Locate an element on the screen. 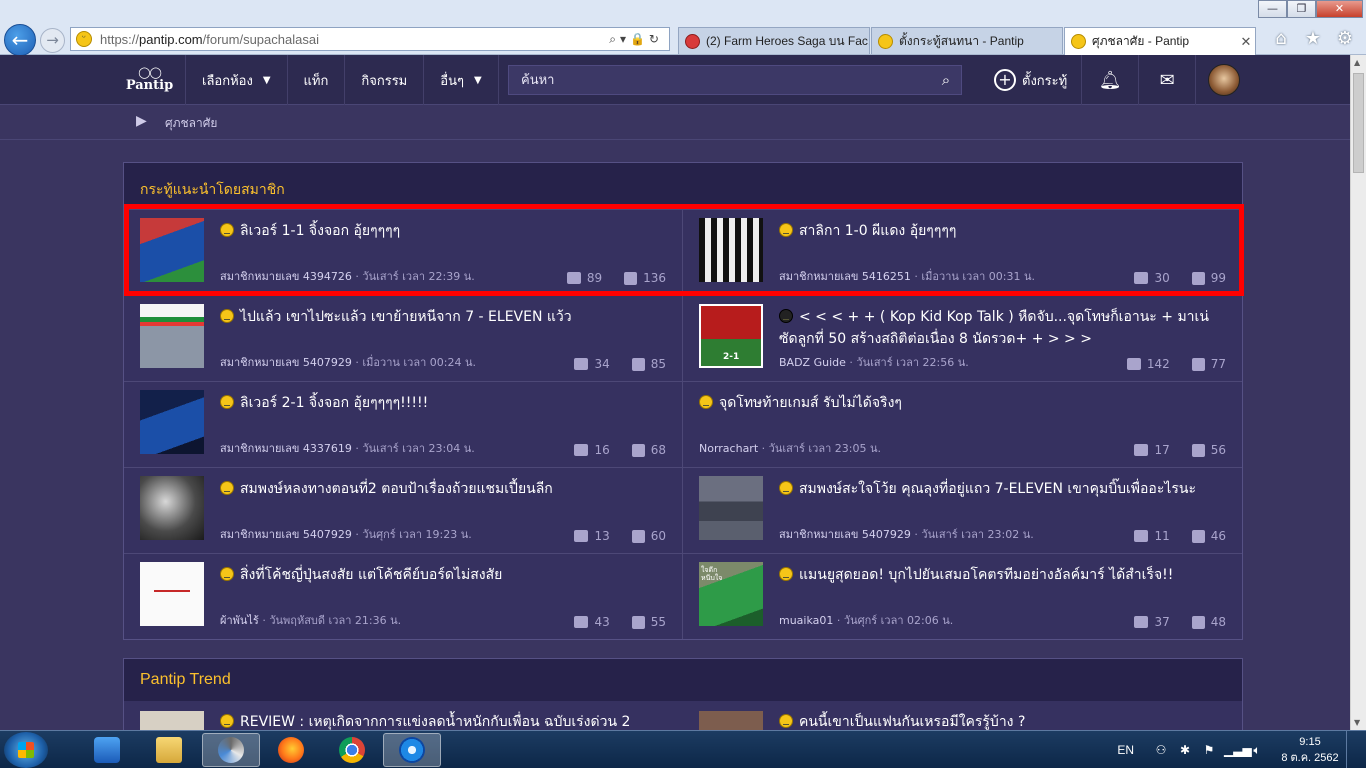  media-player-icon is located at coordinates (107, 750).